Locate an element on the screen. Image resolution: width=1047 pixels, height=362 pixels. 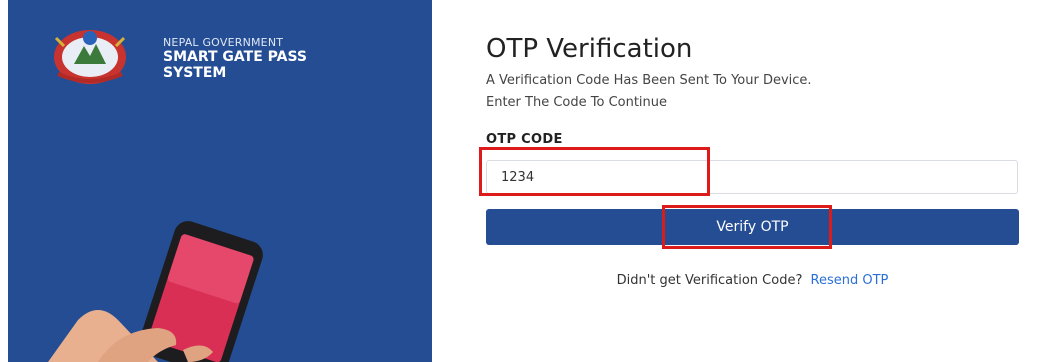
resend-otp-row: Didn't get Verification Code? Resend OTP is located at coordinates (752, 280).